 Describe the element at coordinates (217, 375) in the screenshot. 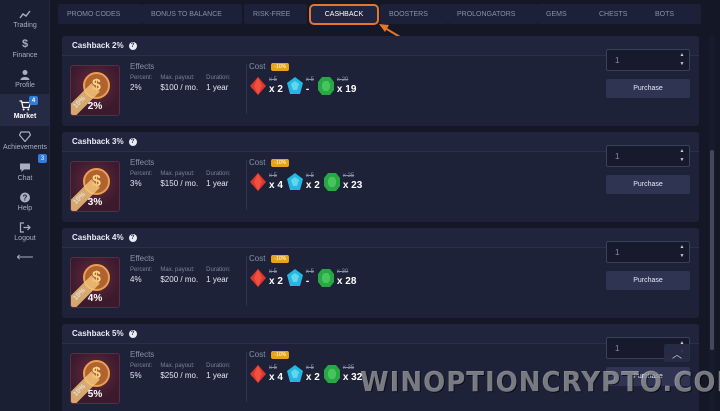

I see `duration-value: 1 year` at that location.